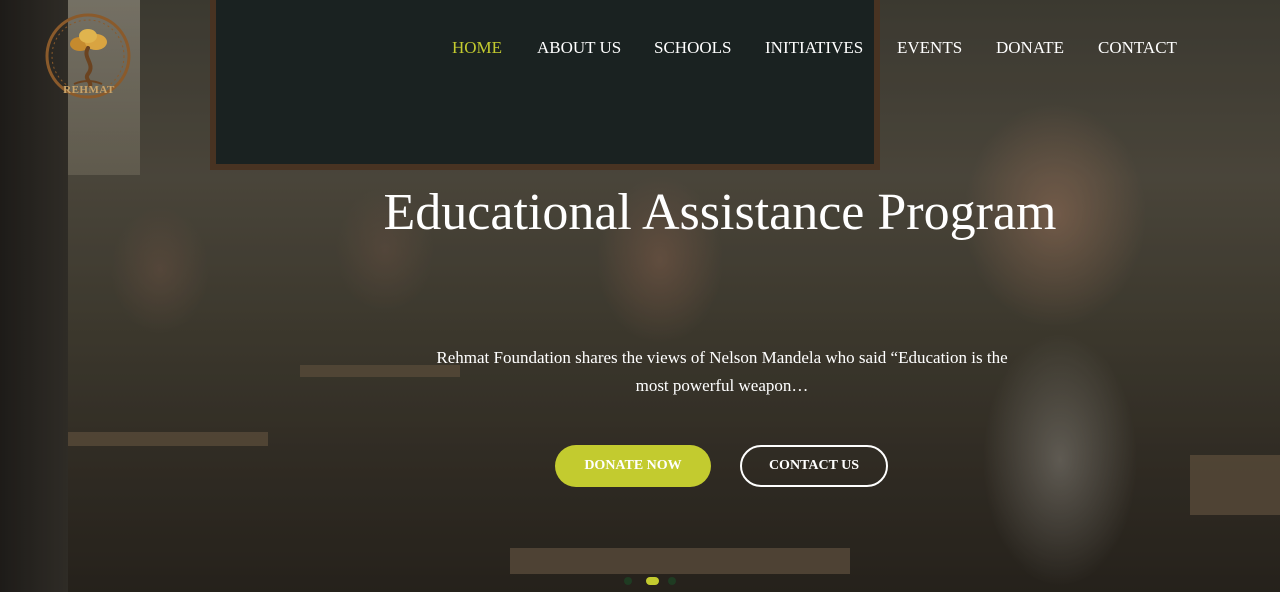 This screenshot has height=592, width=1280. Describe the element at coordinates (89, 90) in the screenshot. I see `logo-text: REHMAT` at that location.